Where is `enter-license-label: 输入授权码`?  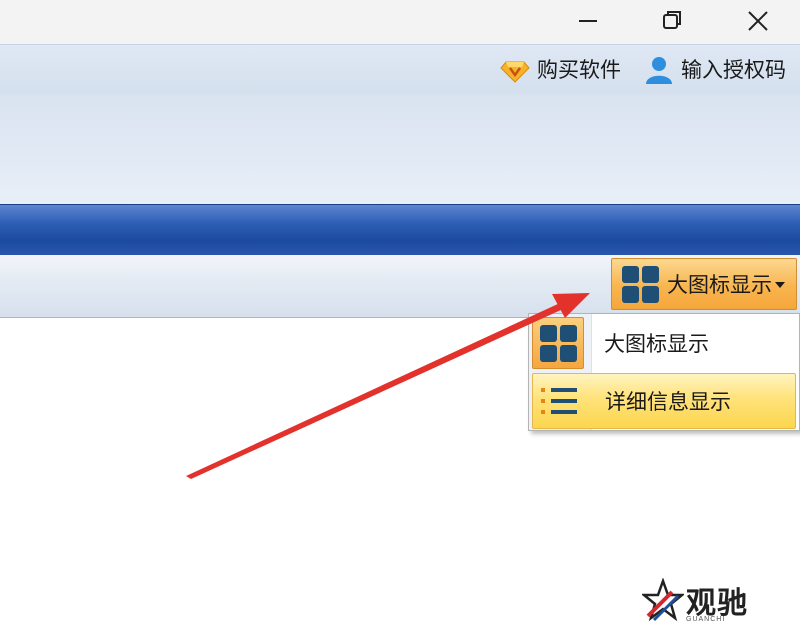
enter-license-label: 输入授权码 is located at coordinates (733, 70).